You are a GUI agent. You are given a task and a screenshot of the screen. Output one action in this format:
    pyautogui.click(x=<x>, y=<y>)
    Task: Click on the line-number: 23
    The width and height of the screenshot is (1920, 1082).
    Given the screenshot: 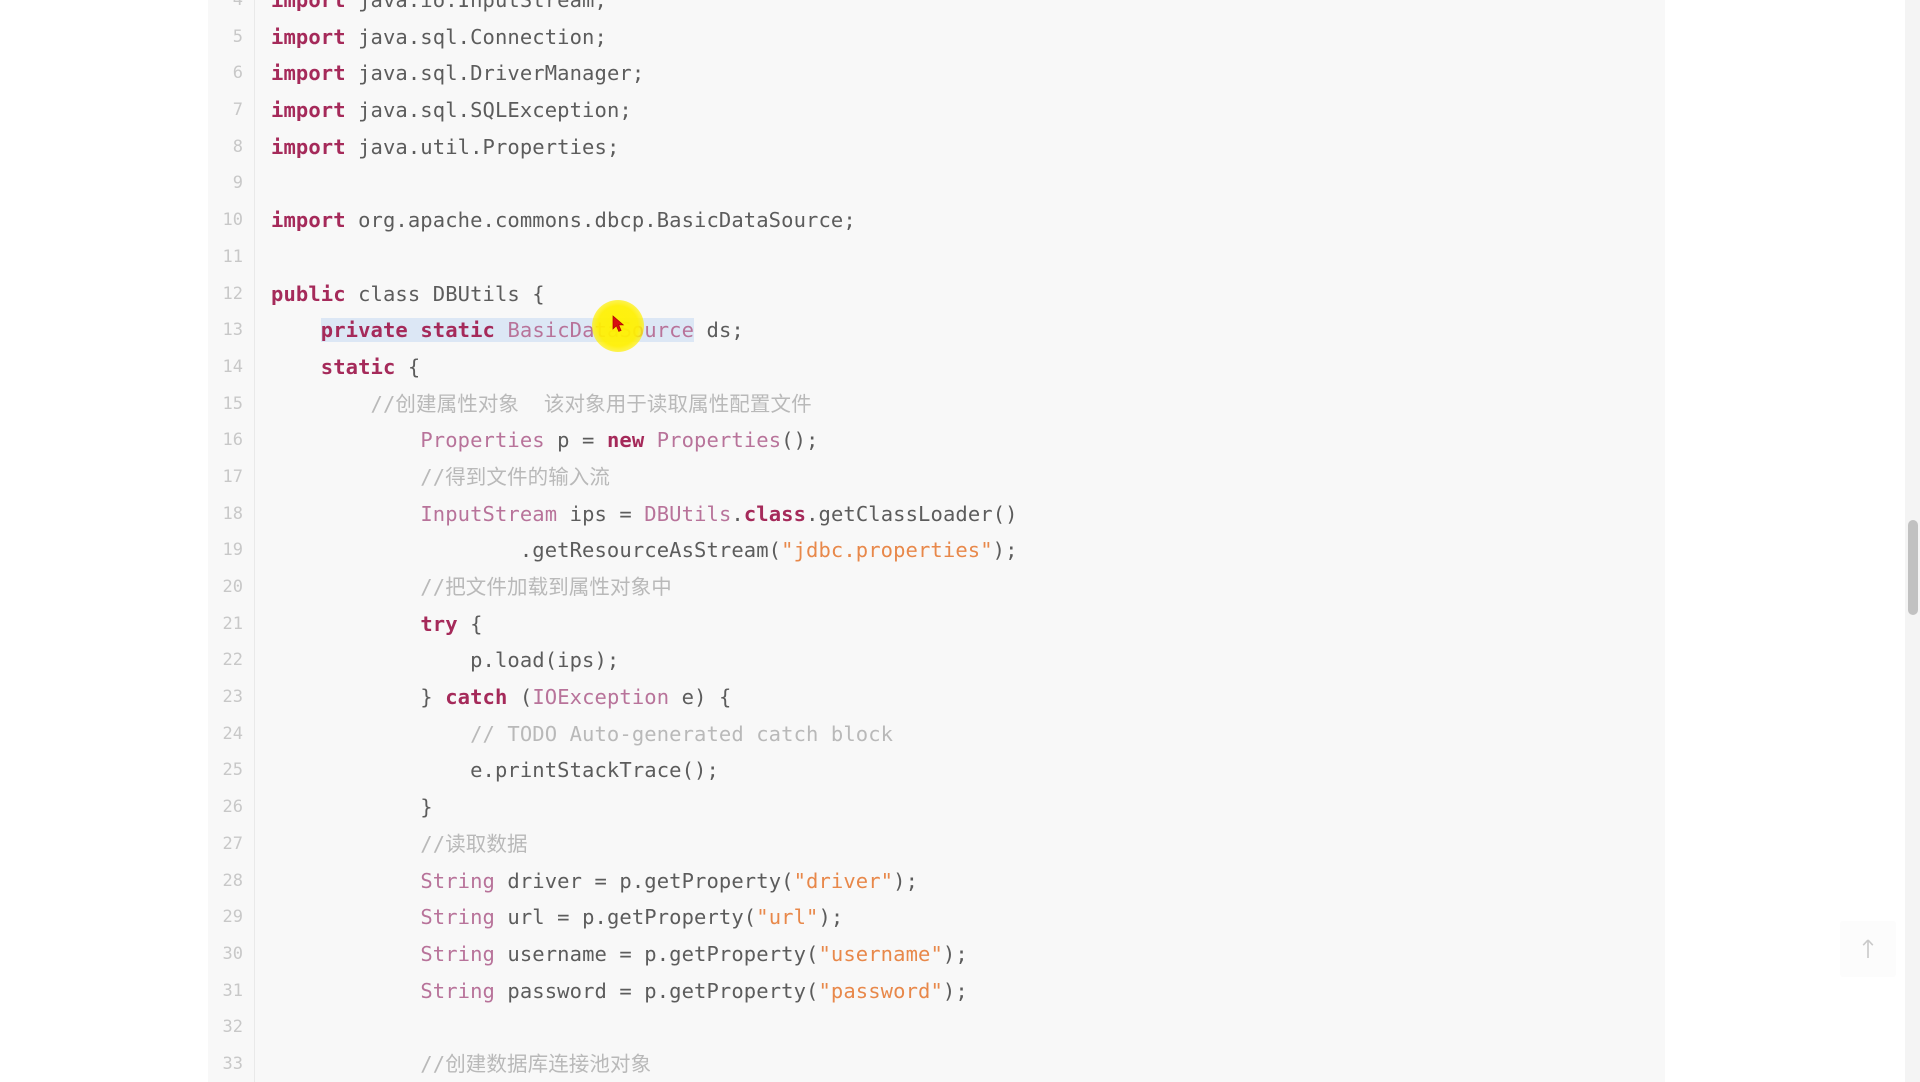 What is the action you would take?
    pyautogui.click(x=231, y=697)
    